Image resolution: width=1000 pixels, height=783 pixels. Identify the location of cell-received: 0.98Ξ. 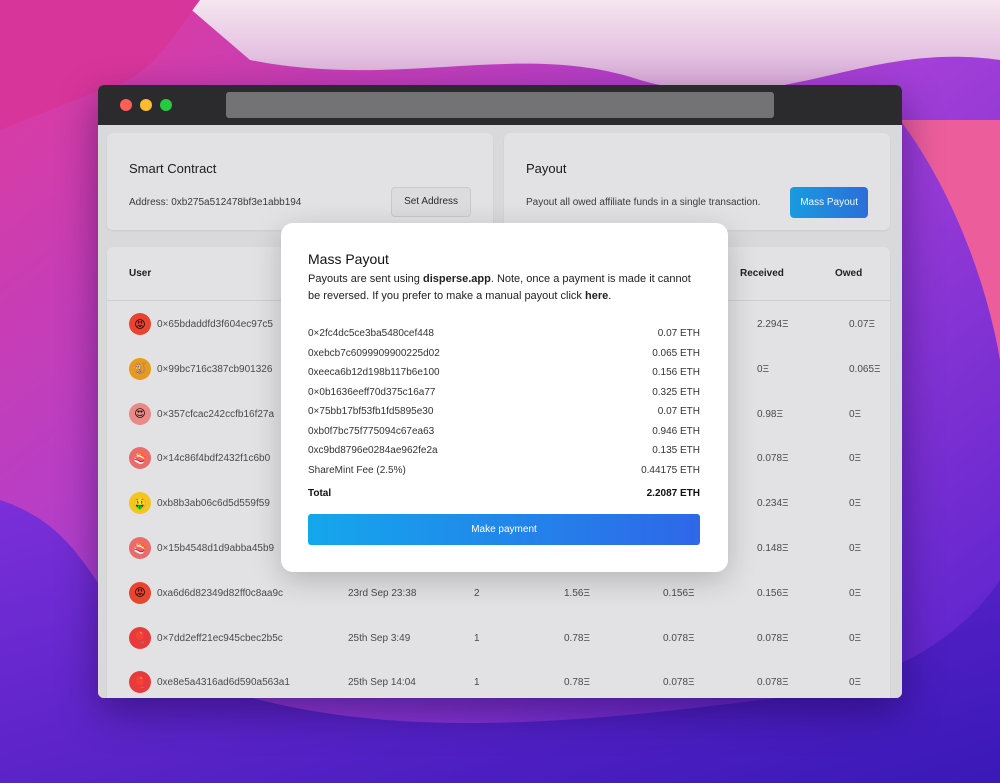
(770, 414).